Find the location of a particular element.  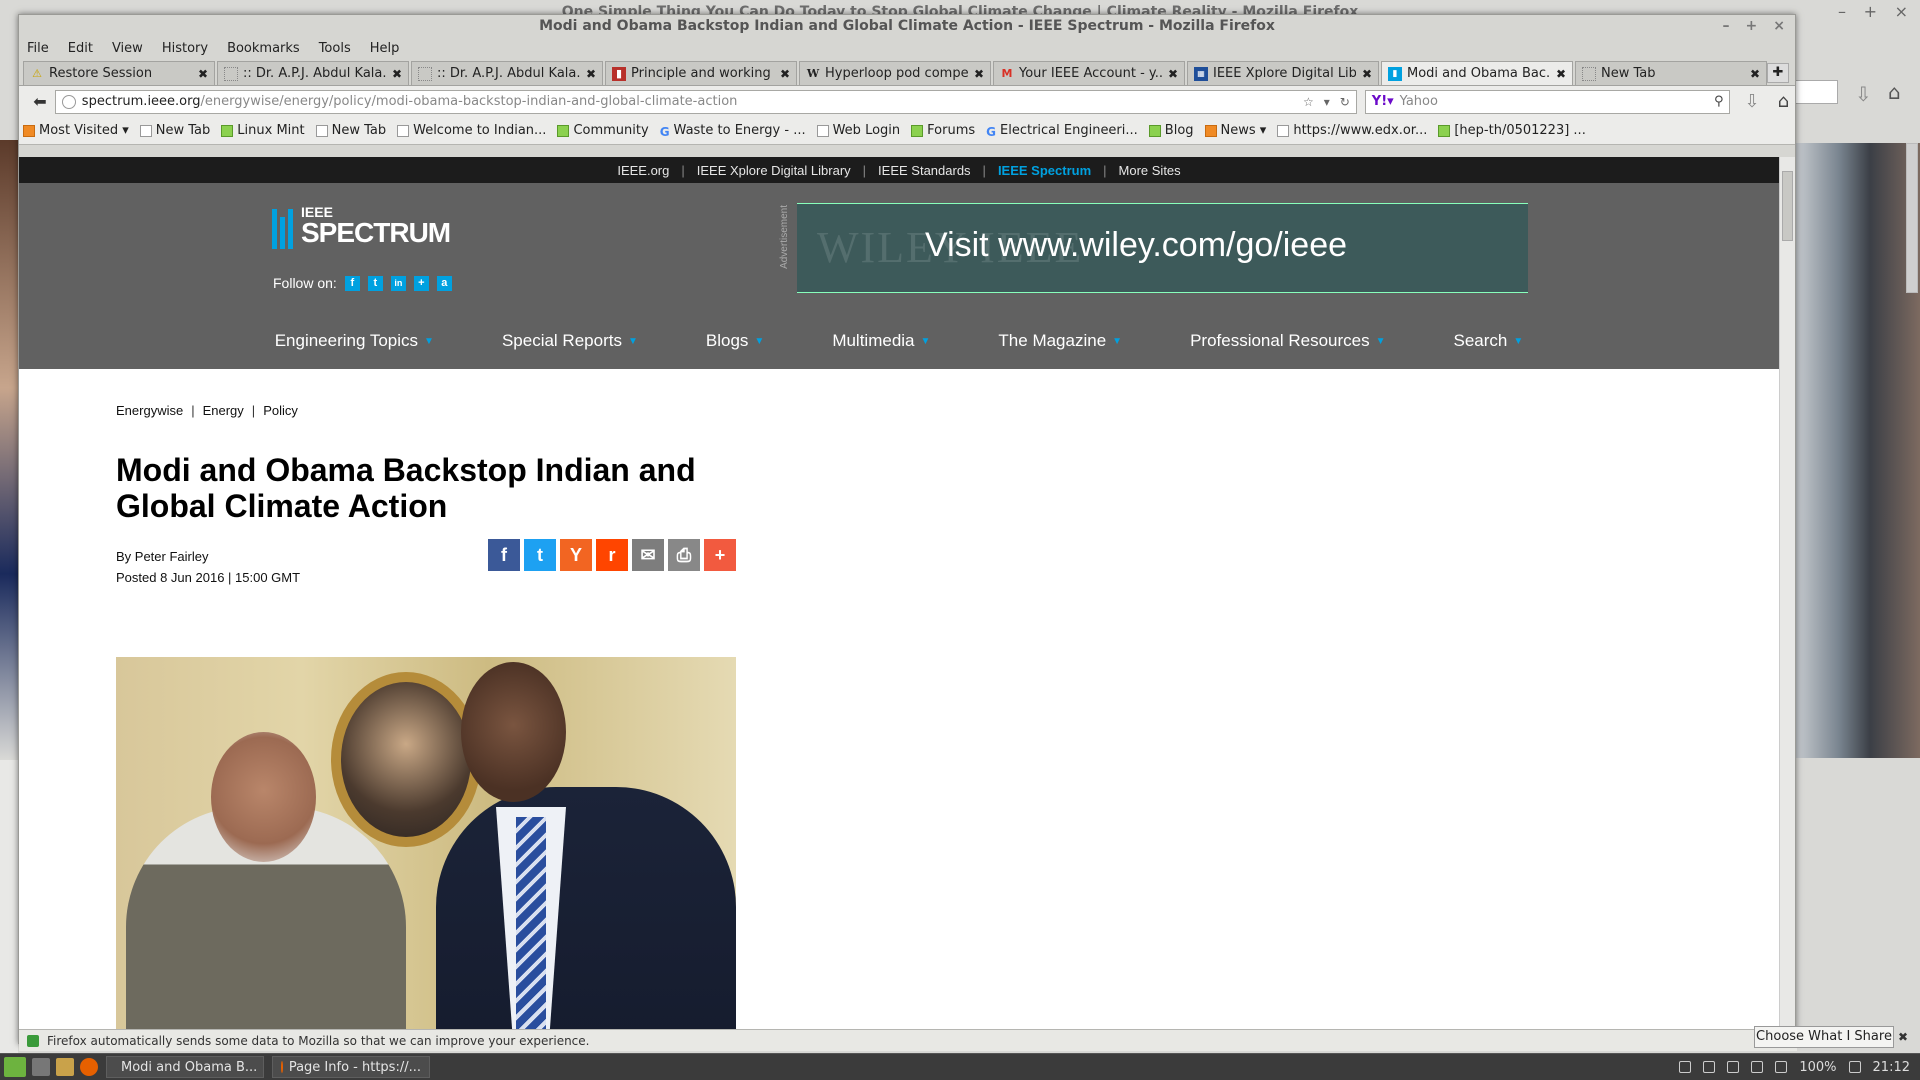

close-button: × is located at coordinates (1779, 26).